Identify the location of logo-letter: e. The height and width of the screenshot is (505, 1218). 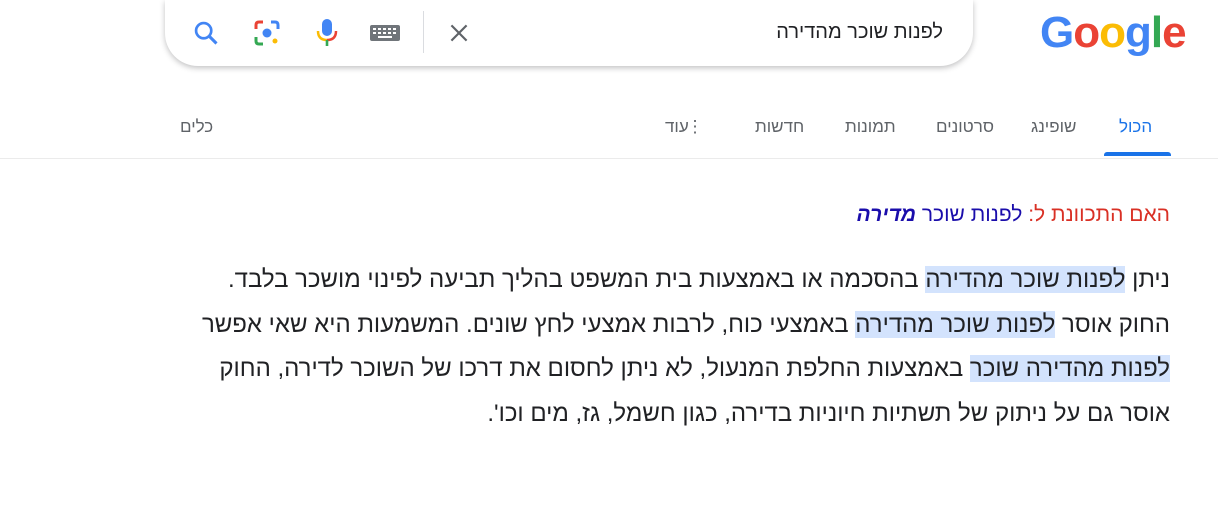
(1174, 32).